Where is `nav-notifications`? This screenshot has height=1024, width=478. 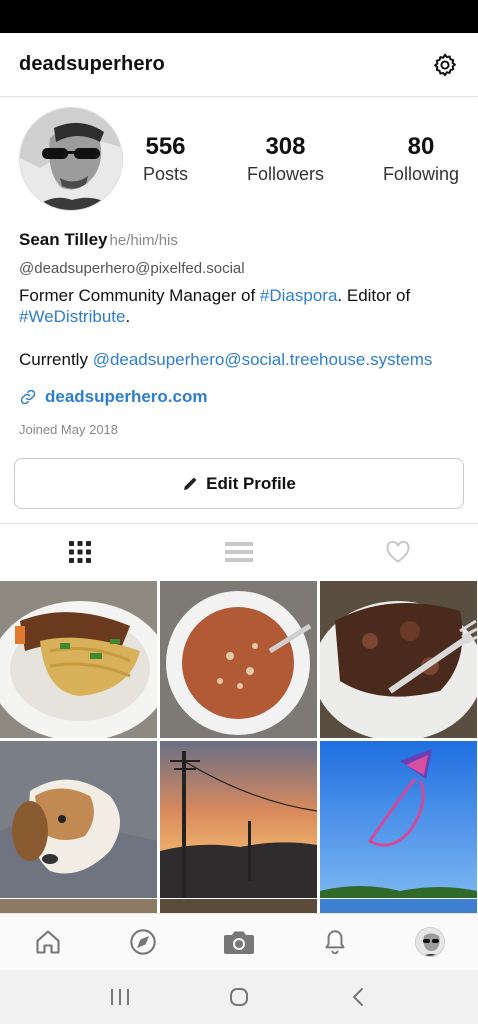
nav-notifications is located at coordinates (335, 942).